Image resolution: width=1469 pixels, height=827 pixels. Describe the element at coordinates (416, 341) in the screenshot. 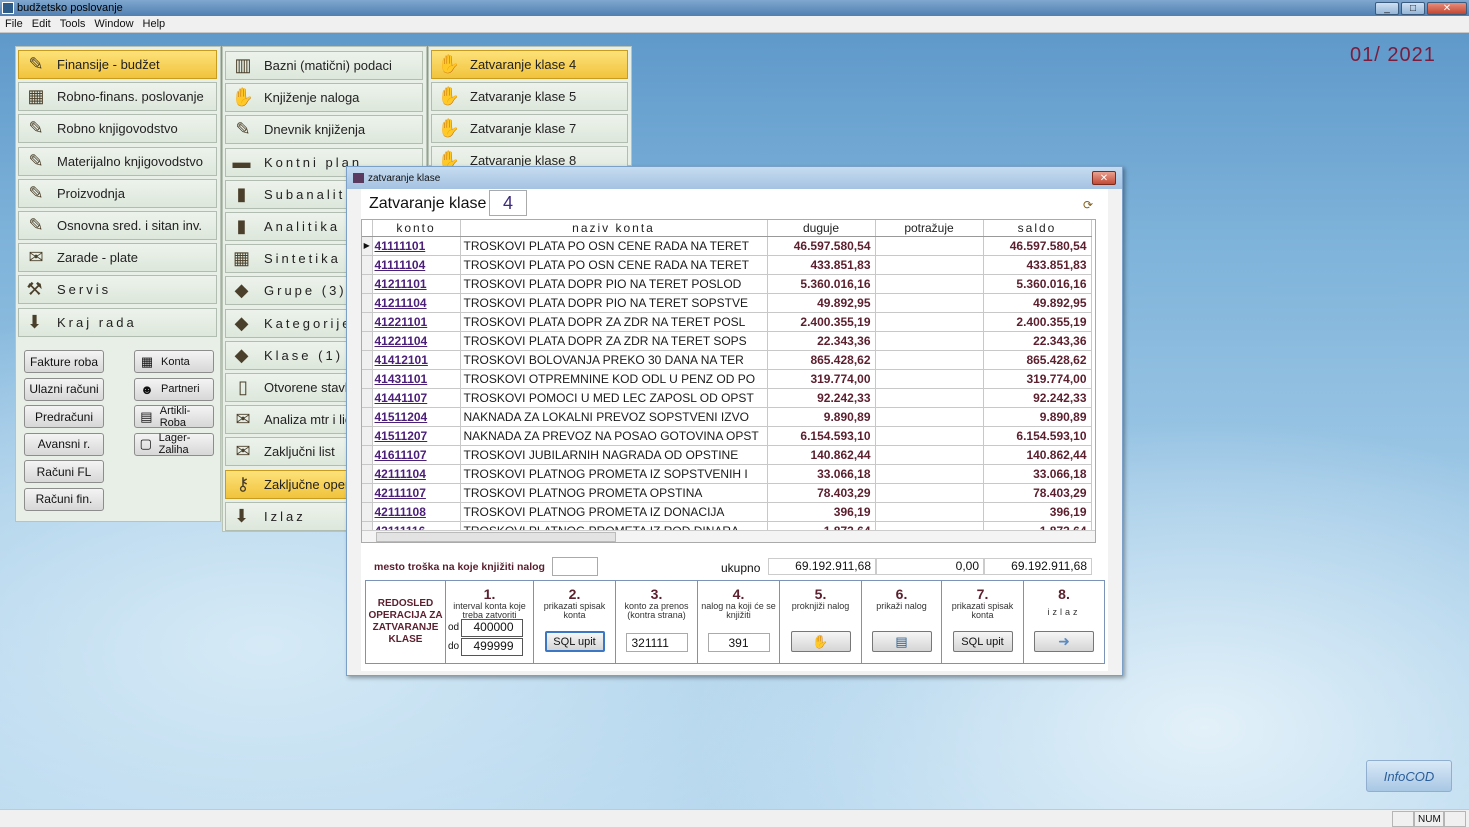

I see `cell-konto: 41221104` at that location.